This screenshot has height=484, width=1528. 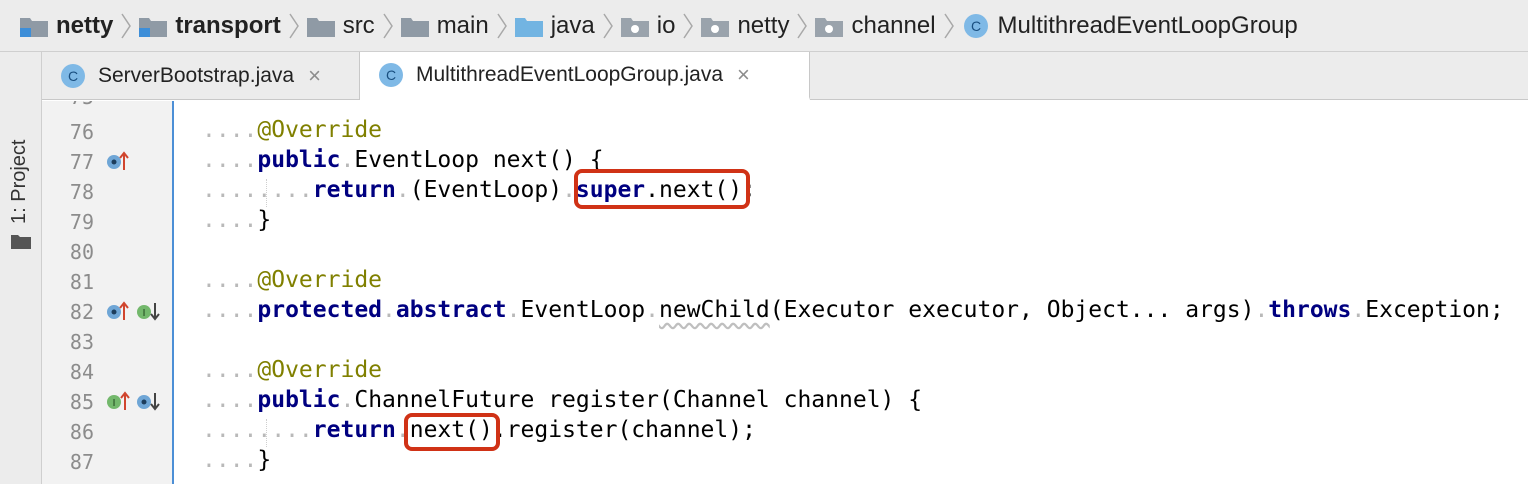 What do you see at coordinates (81, 282) in the screenshot?
I see `line-number: 81` at bounding box center [81, 282].